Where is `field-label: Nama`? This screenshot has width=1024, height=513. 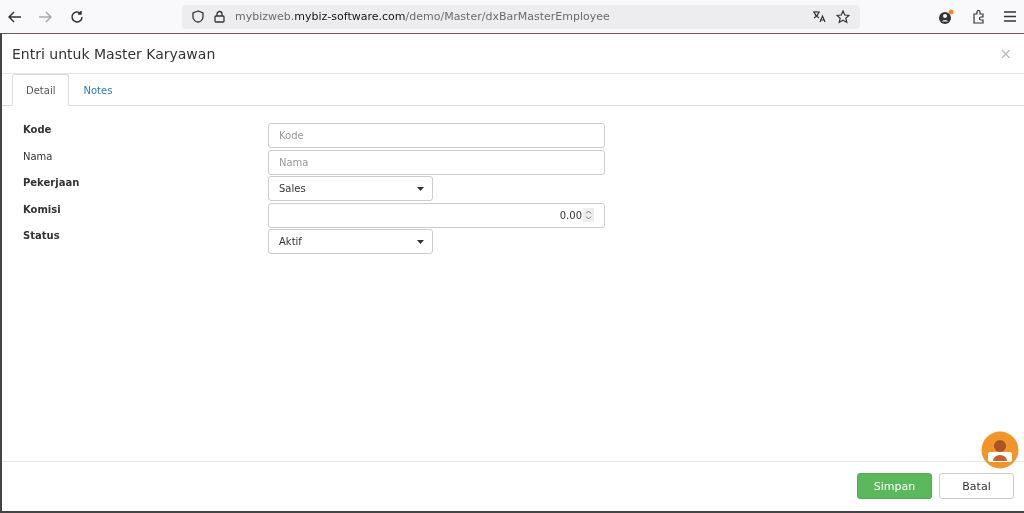
field-label: Nama is located at coordinates (38, 155).